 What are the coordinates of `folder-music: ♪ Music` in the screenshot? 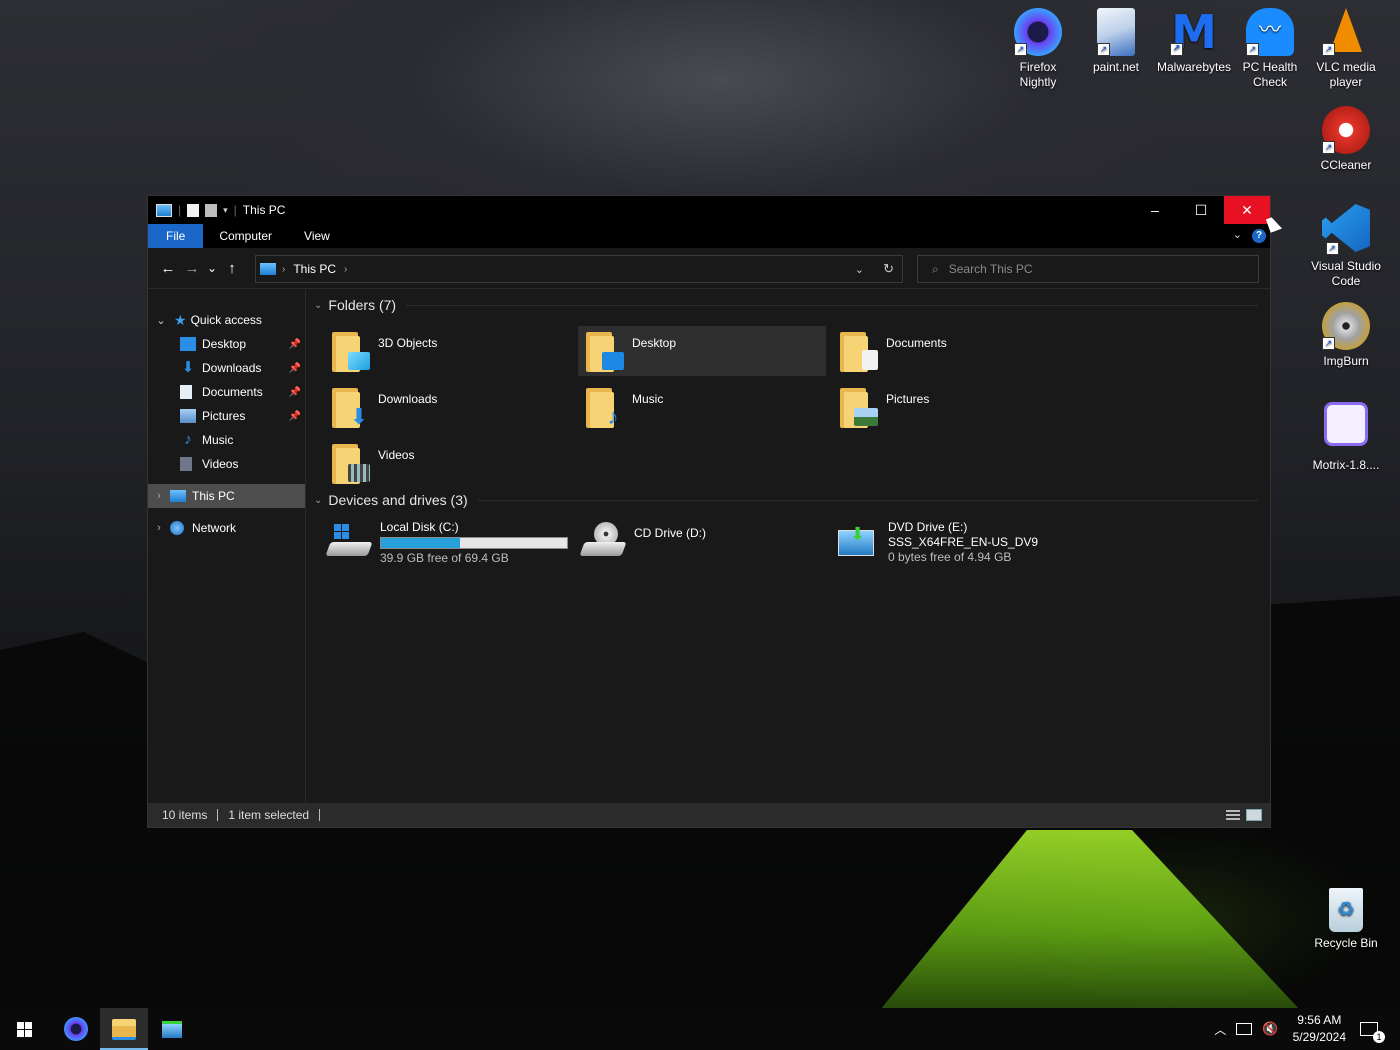 It's located at (702, 407).